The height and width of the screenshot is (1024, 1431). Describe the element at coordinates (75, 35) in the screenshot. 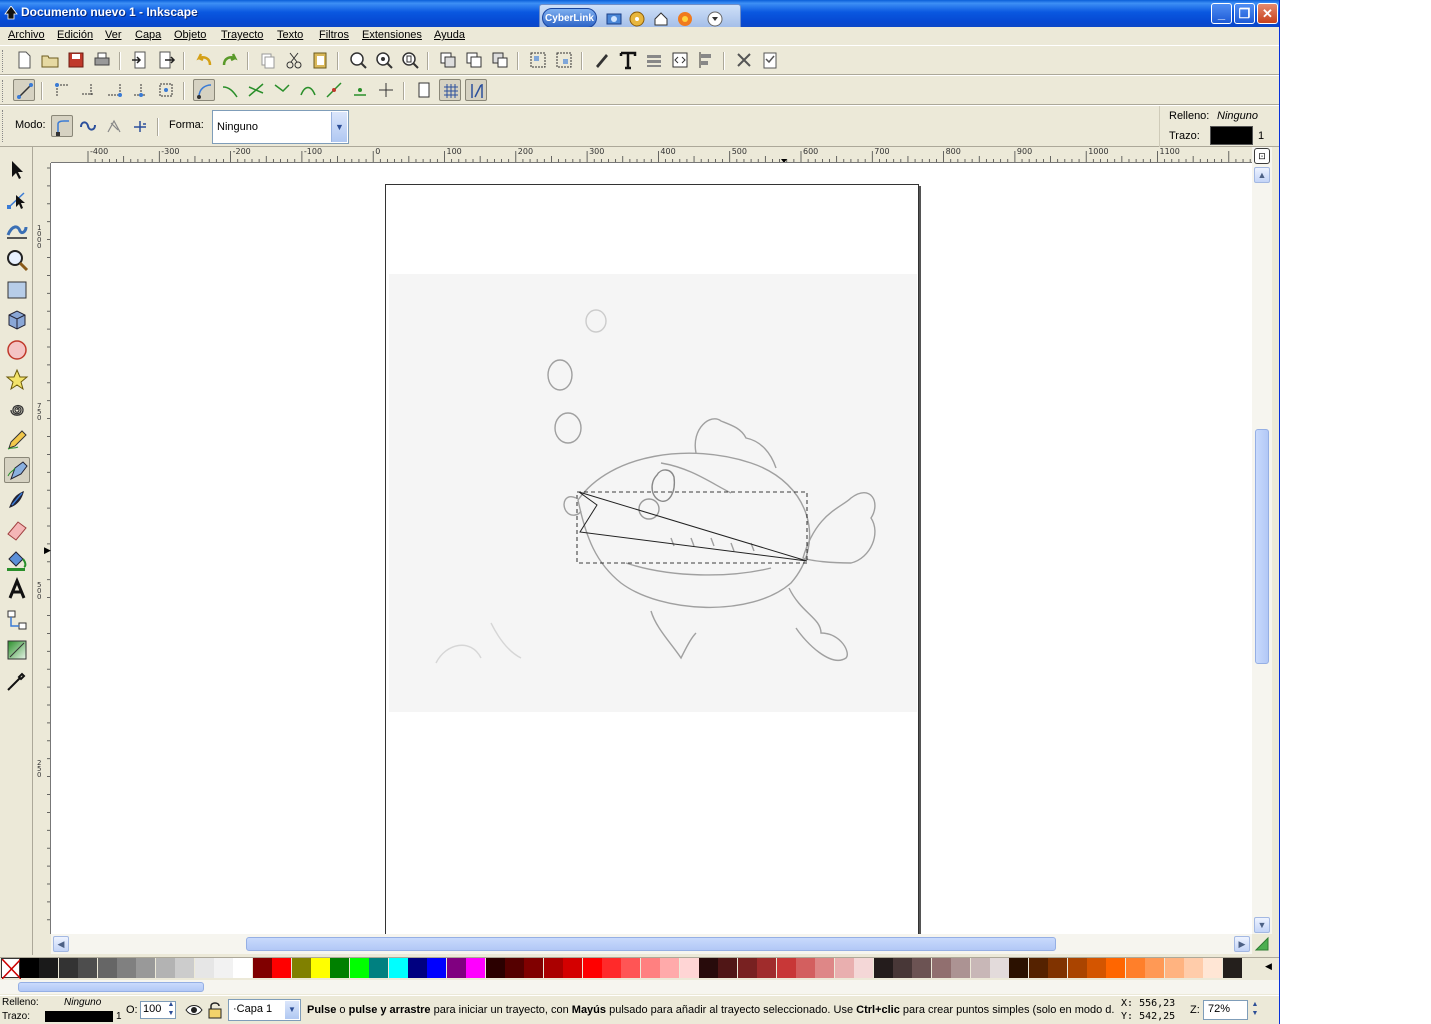

I see `menu-edicion: Edición` at that location.